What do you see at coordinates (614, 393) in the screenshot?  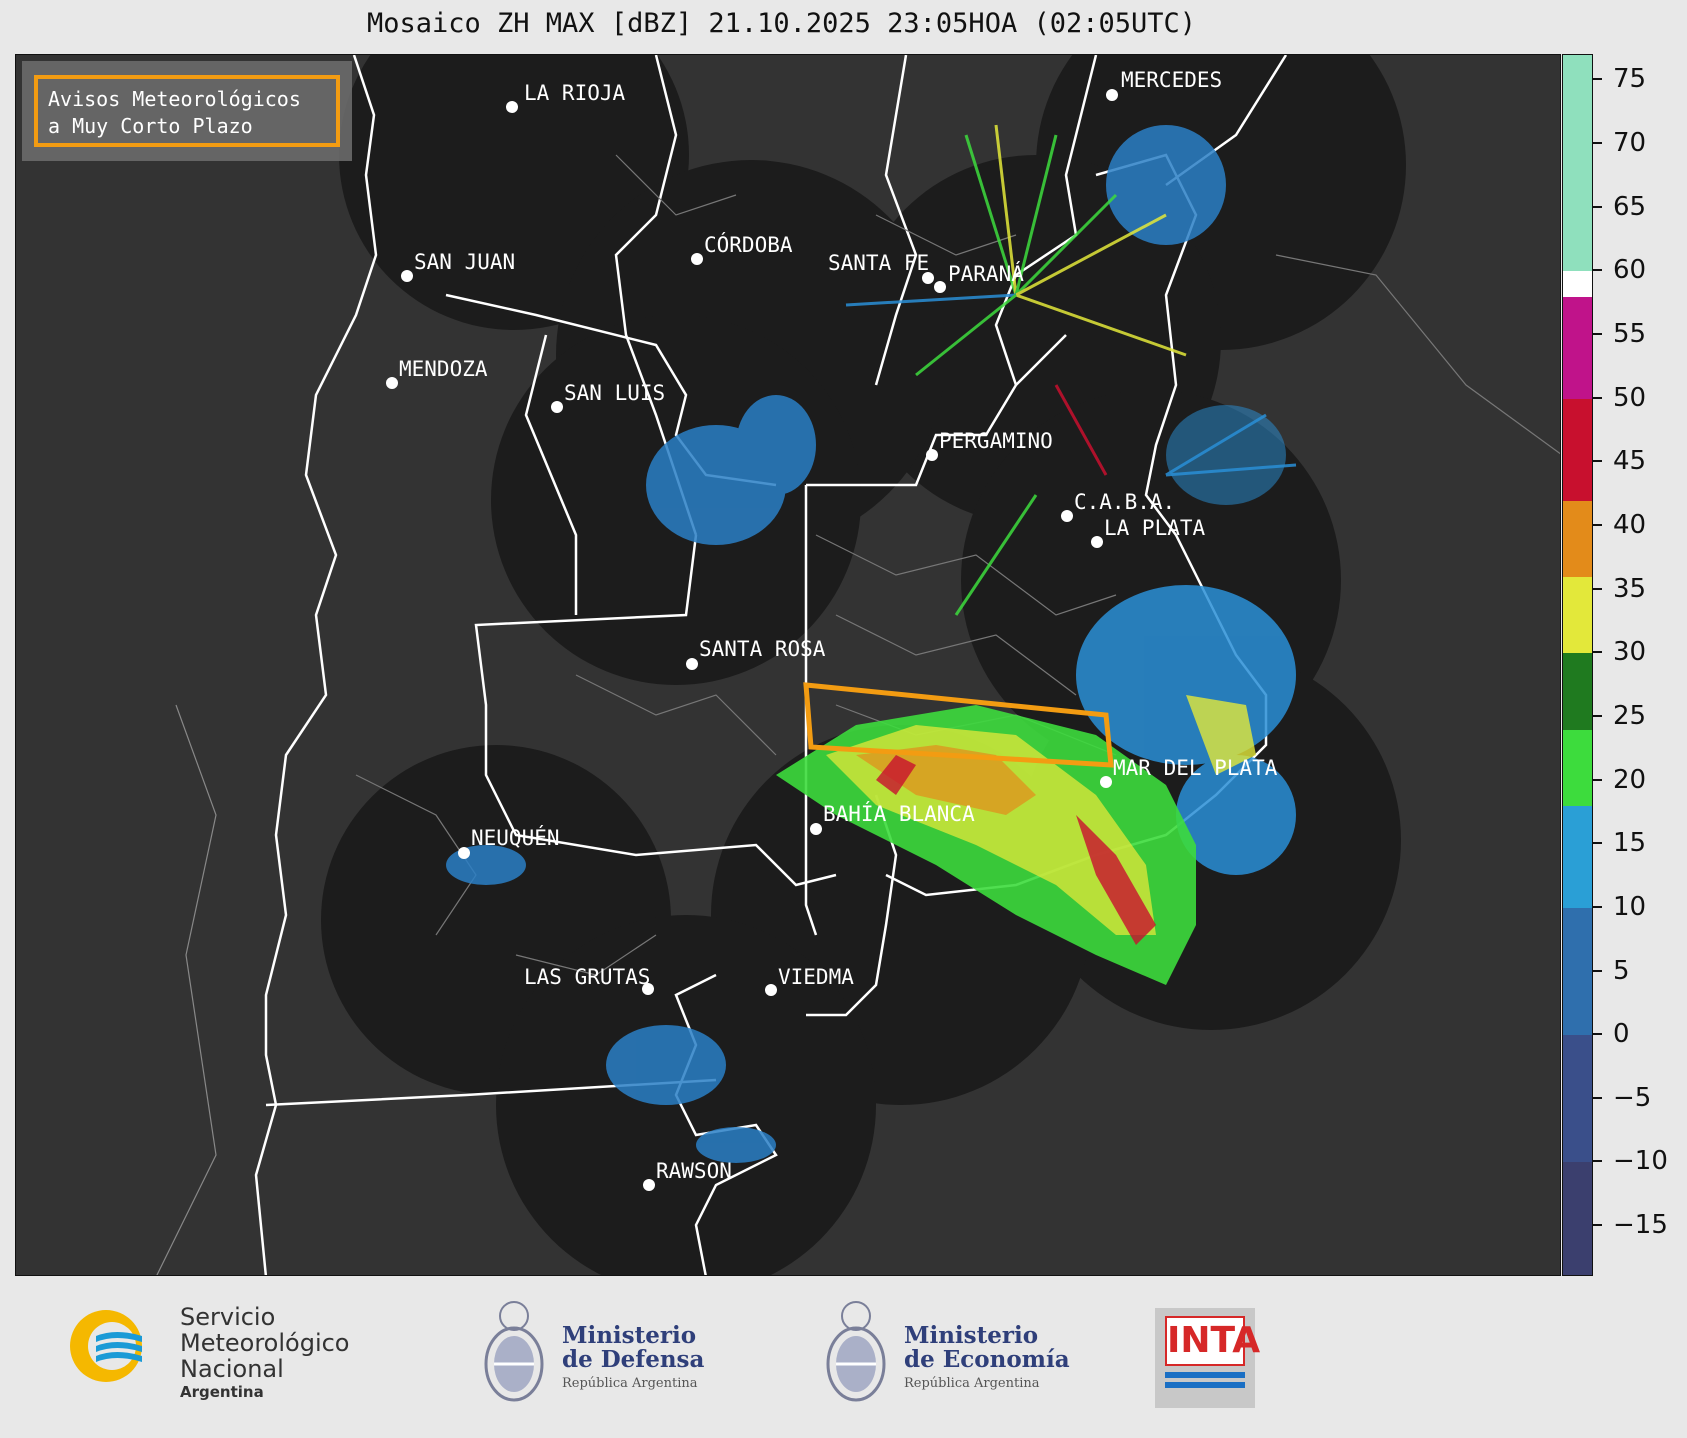 I see `city-label: SAN LUIS` at bounding box center [614, 393].